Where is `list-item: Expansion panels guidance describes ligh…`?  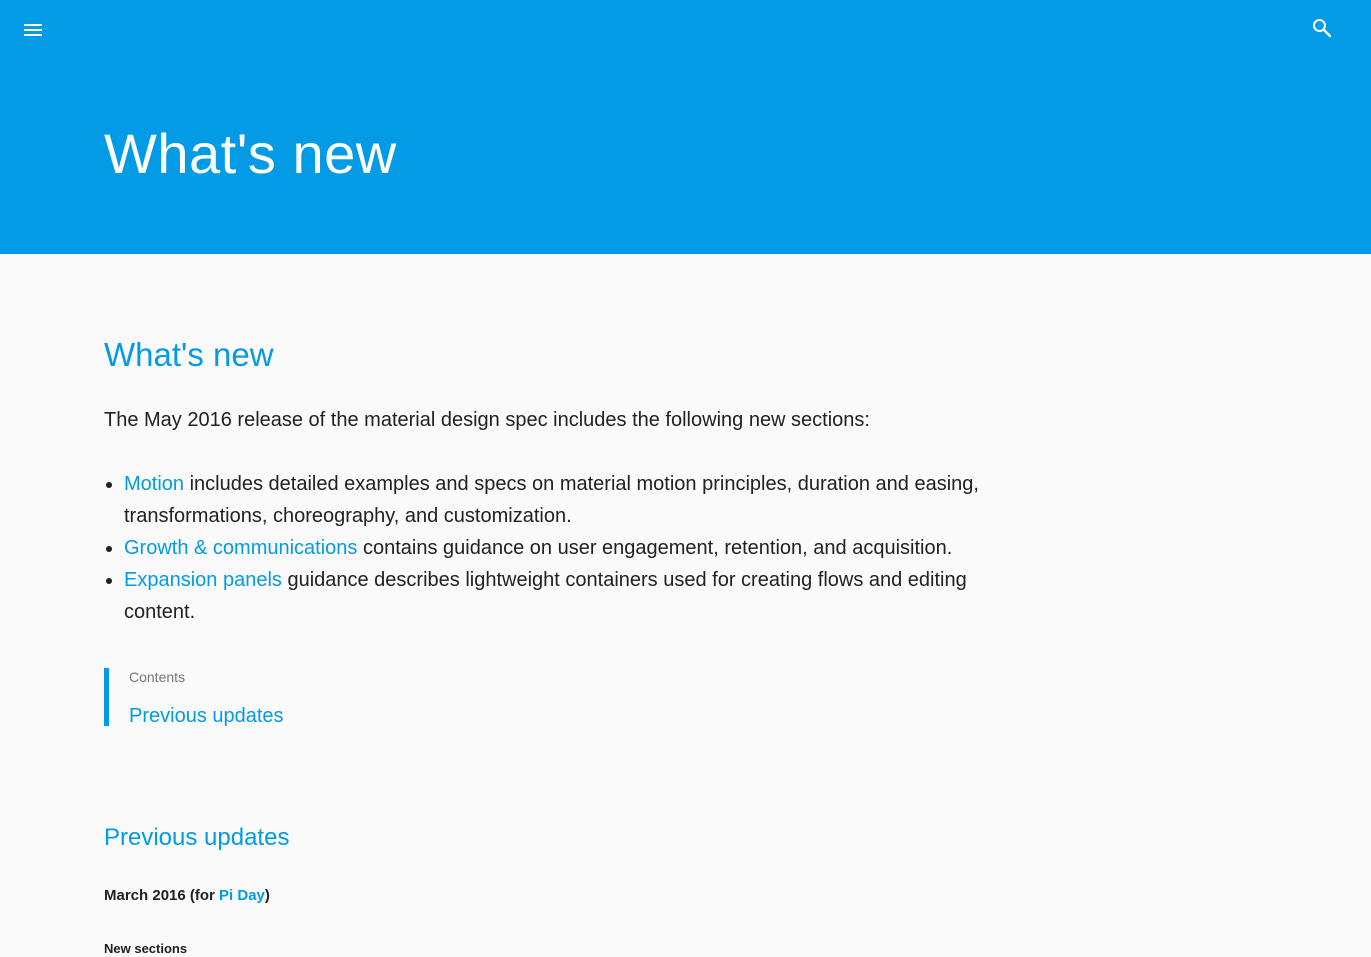 list-item: Expansion panels guidance describes ligh… is located at coordinates (564, 596).